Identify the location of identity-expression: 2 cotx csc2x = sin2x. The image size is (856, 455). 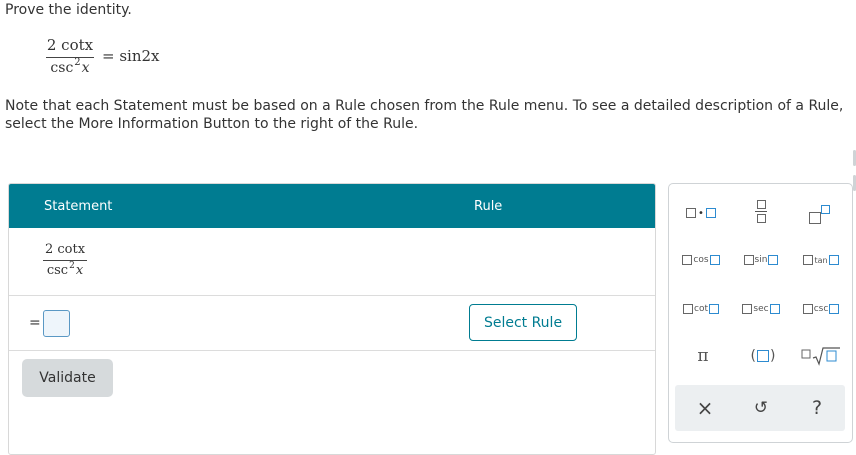
(103, 56).